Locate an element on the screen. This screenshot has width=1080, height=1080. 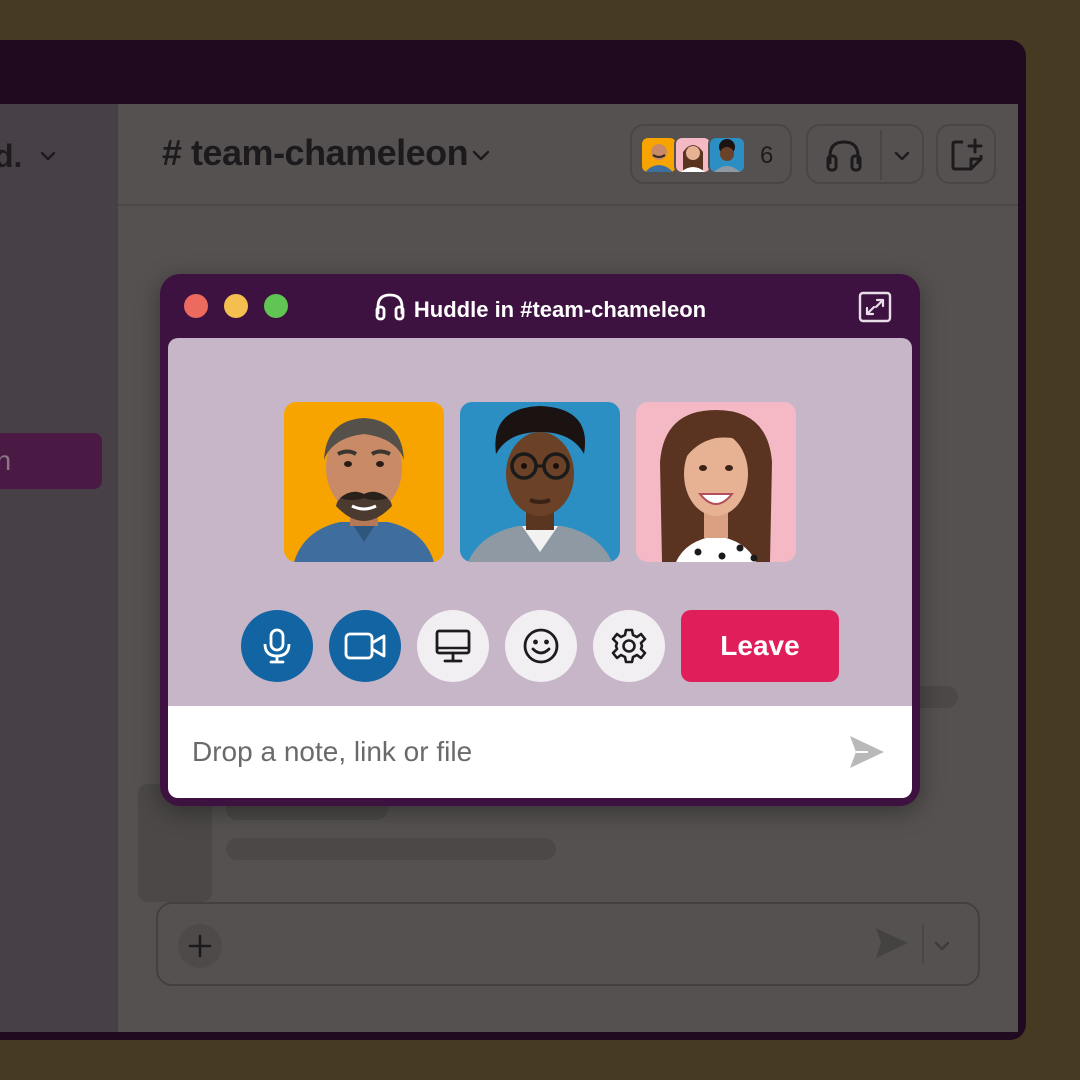
video-camera-icon is located at coordinates (365, 646).